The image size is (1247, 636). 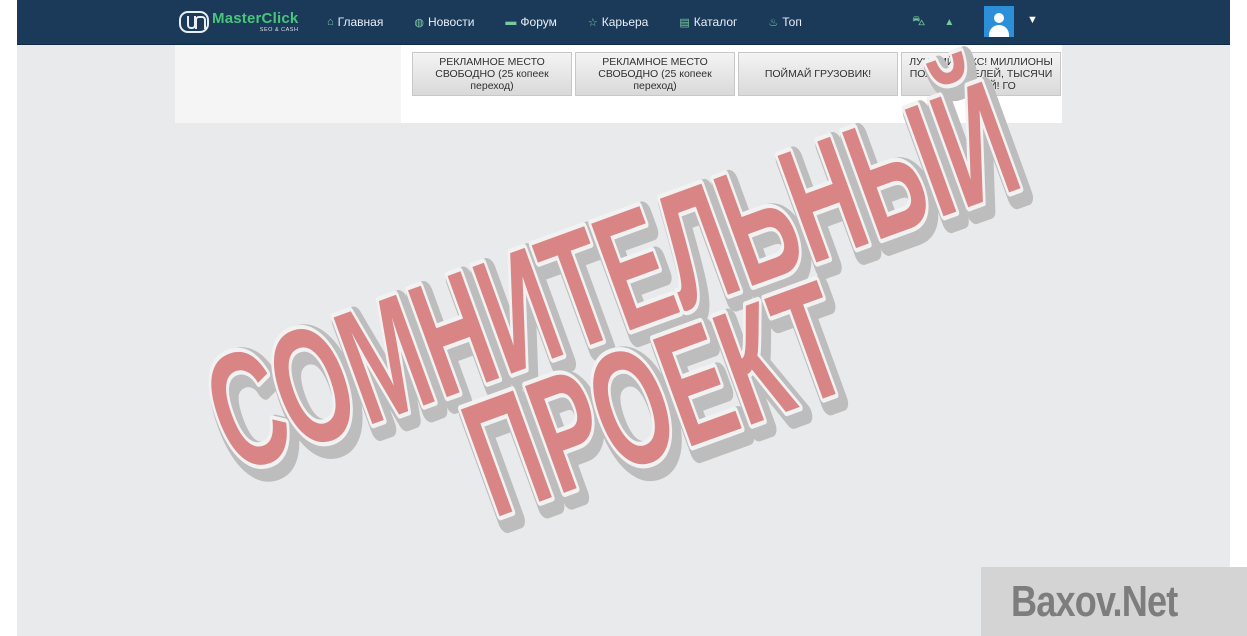 What do you see at coordinates (918, 22) in the screenshot?
I see `basket-icon: ⛍` at bounding box center [918, 22].